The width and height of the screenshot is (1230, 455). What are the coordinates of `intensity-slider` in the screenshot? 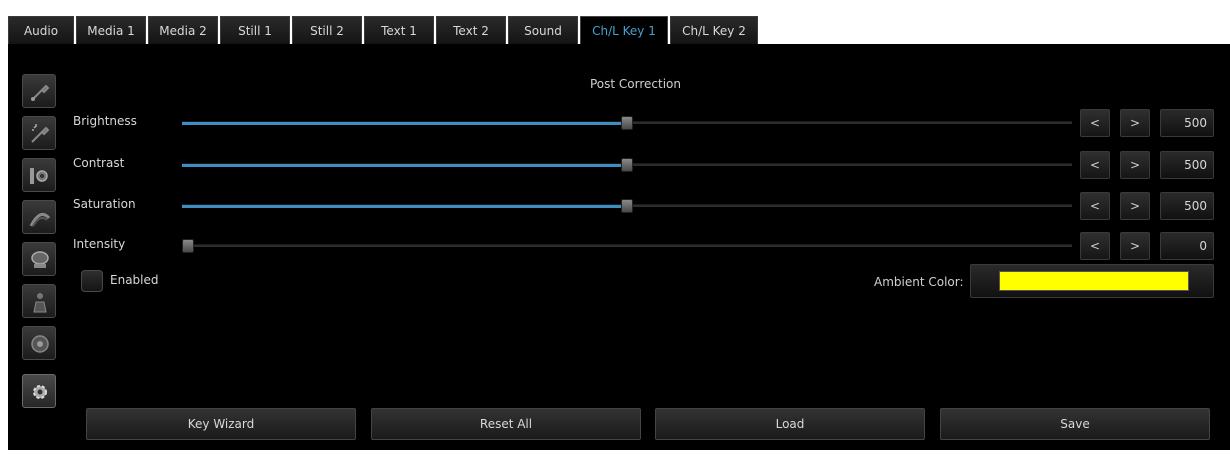 It's located at (627, 246).